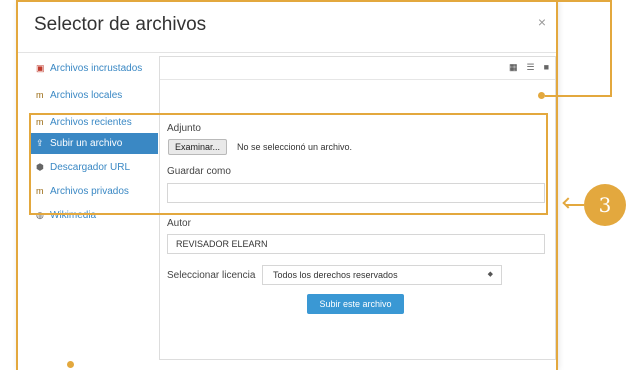  What do you see at coordinates (546, 67) in the screenshot?
I see `folder-view-icon: ■` at bounding box center [546, 67].